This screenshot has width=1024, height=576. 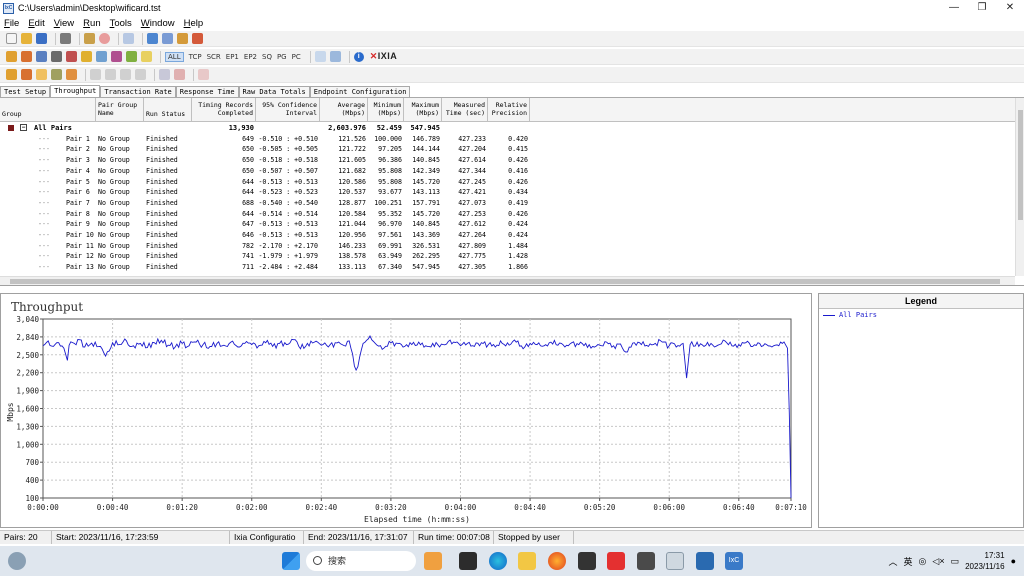 What do you see at coordinates (1013, 561) in the screenshot?
I see `notification-icon: ●` at bounding box center [1013, 561].